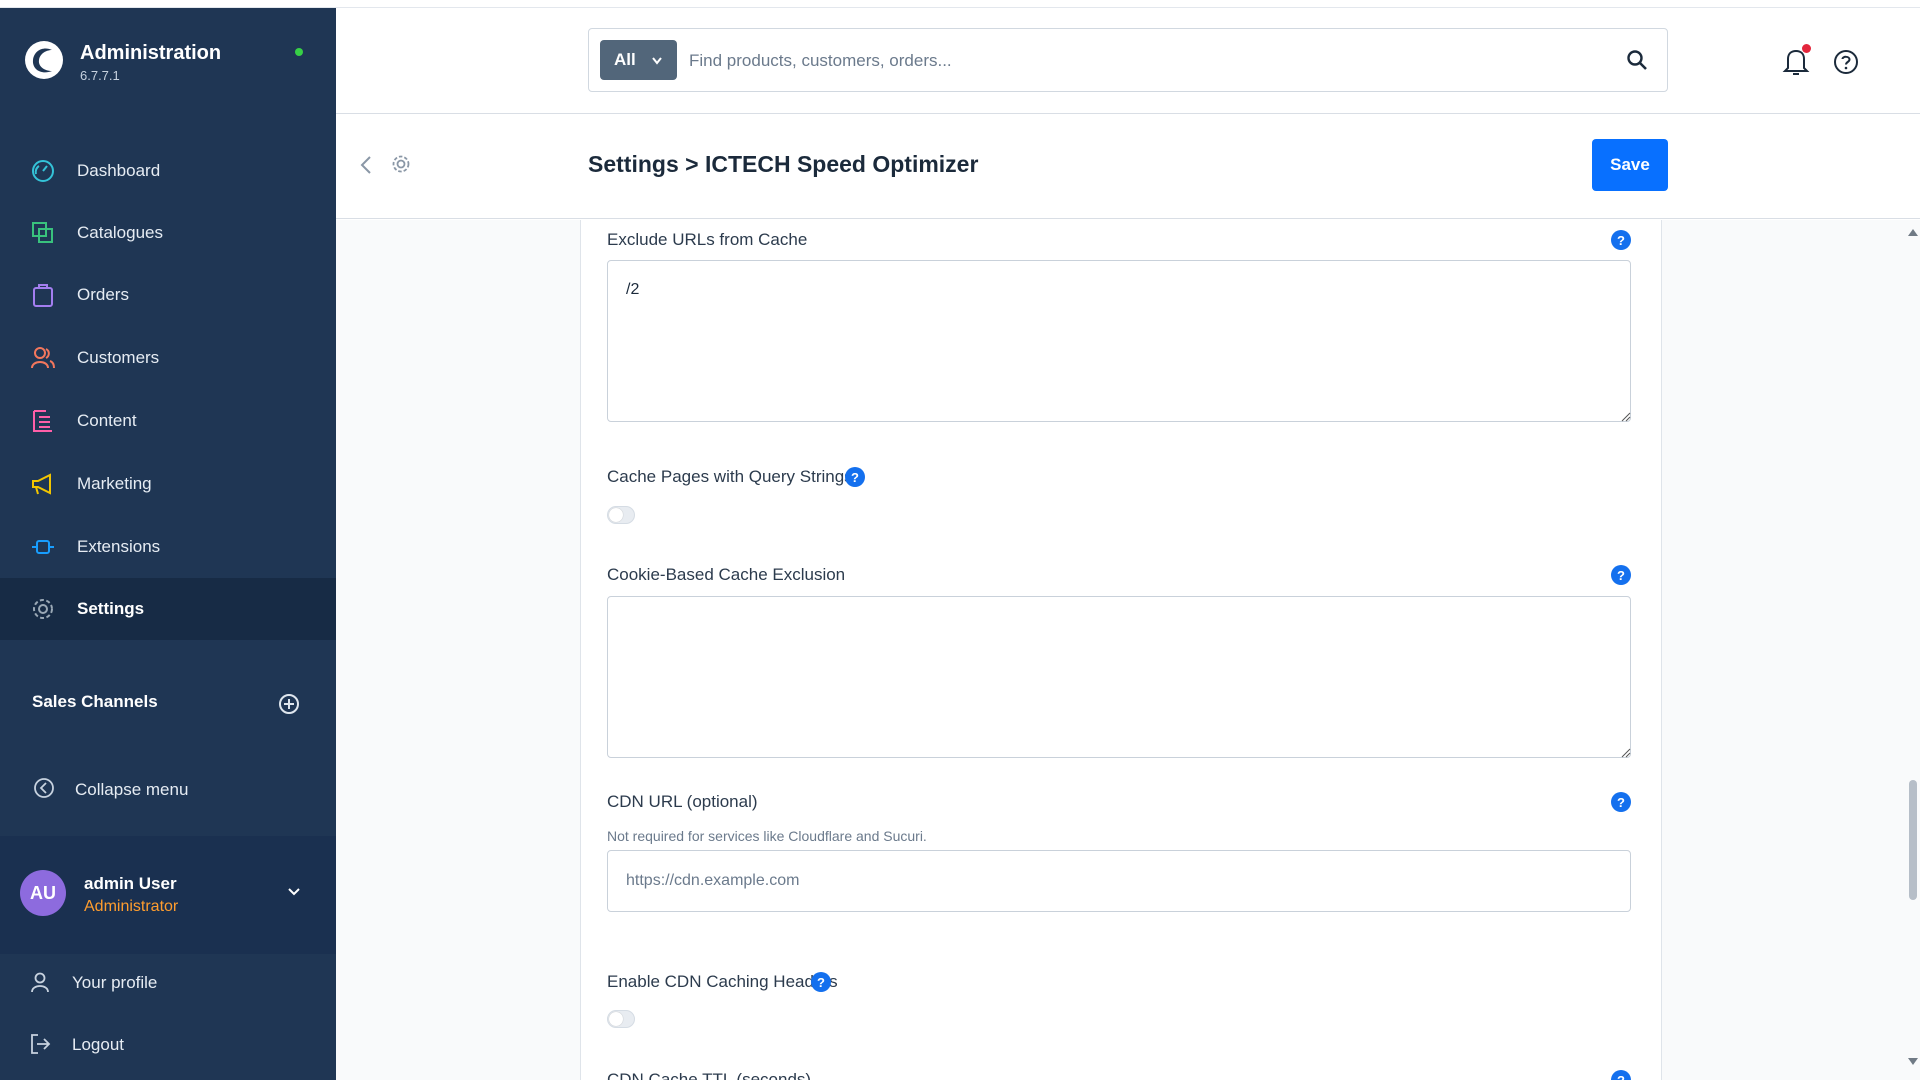 The height and width of the screenshot is (1080, 1920). Describe the element at coordinates (1621, 802) in the screenshot. I see `cdn-url-help-icon: ?` at that location.